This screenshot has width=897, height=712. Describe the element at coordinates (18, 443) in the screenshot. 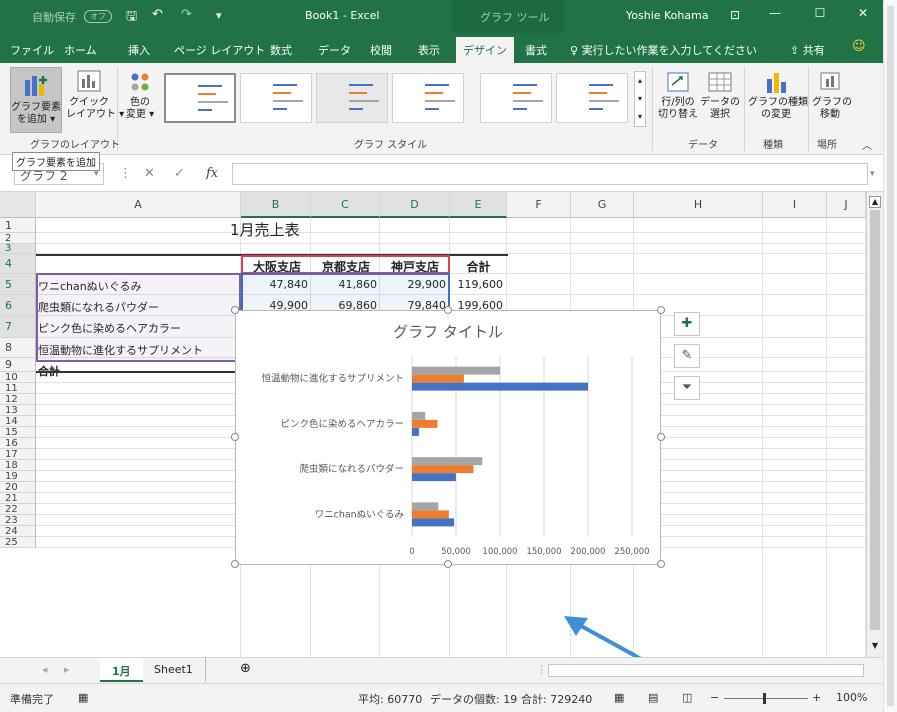

I see `row-header-16: 16` at that location.